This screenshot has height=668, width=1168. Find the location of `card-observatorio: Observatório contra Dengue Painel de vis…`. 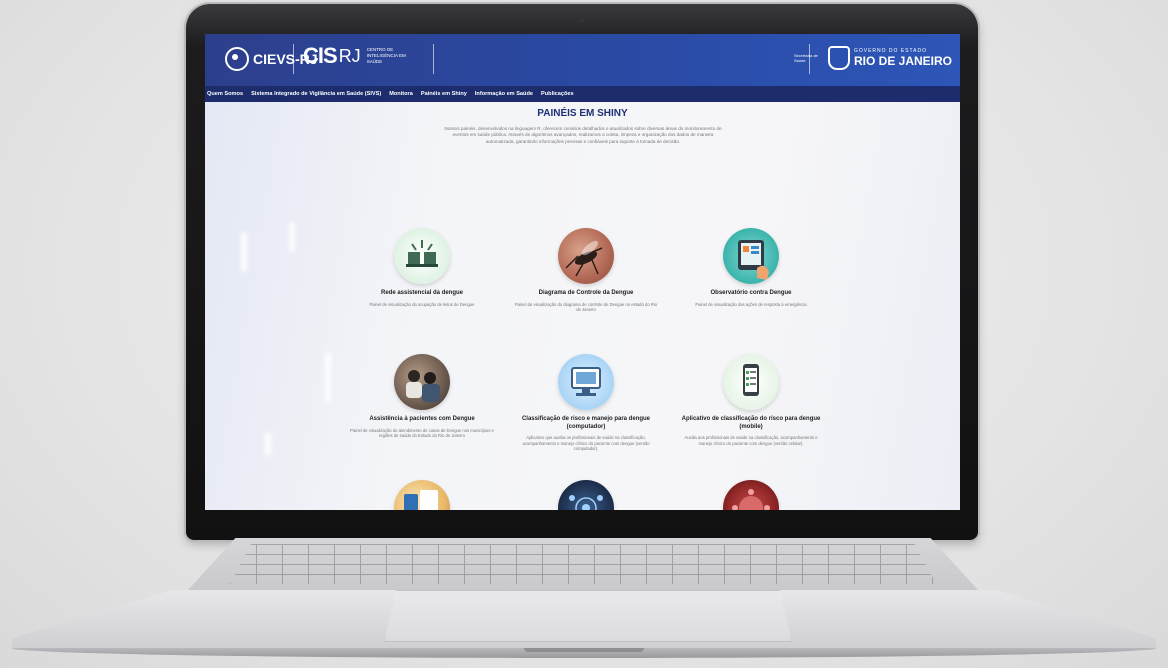

card-observatorio: Observatório contra Dengue Painel de vis… is located at coordinates (751, 267).